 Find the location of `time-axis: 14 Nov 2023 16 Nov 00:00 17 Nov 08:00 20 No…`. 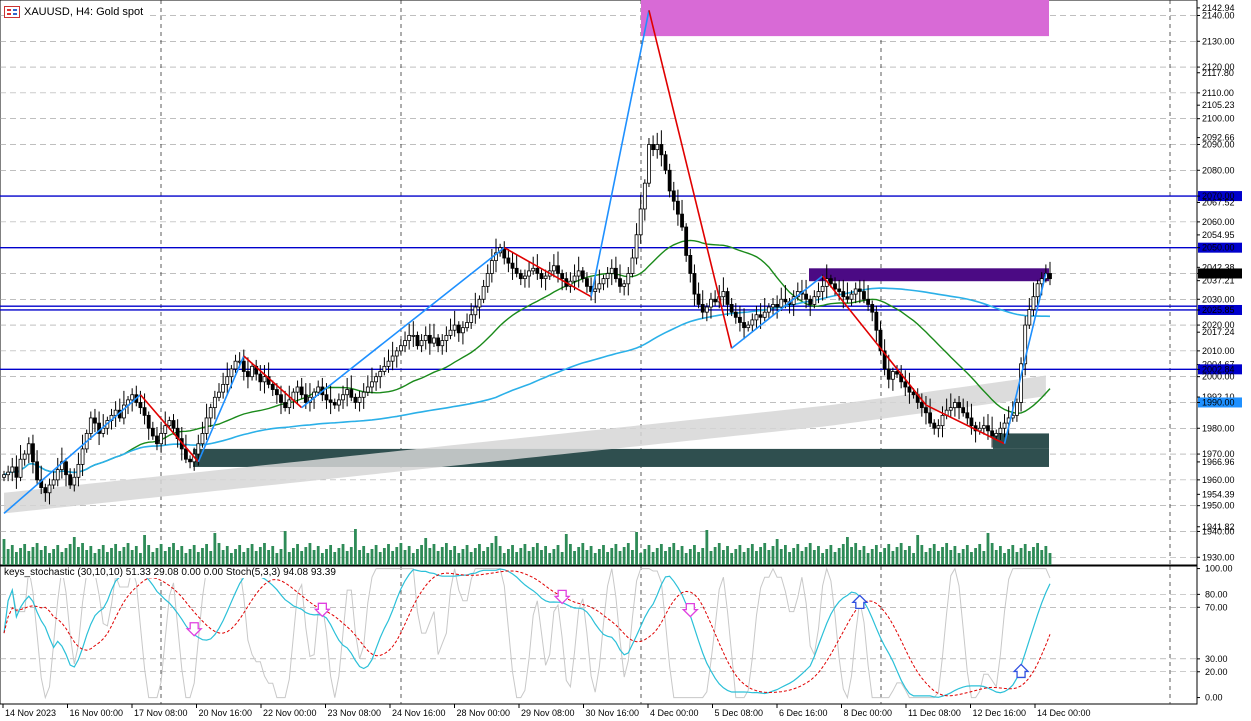

time-axis: 14 Nov 2023 16 Nov 00:00 17 Nov 08:00 20 No… is located at coordinates (546, 711).